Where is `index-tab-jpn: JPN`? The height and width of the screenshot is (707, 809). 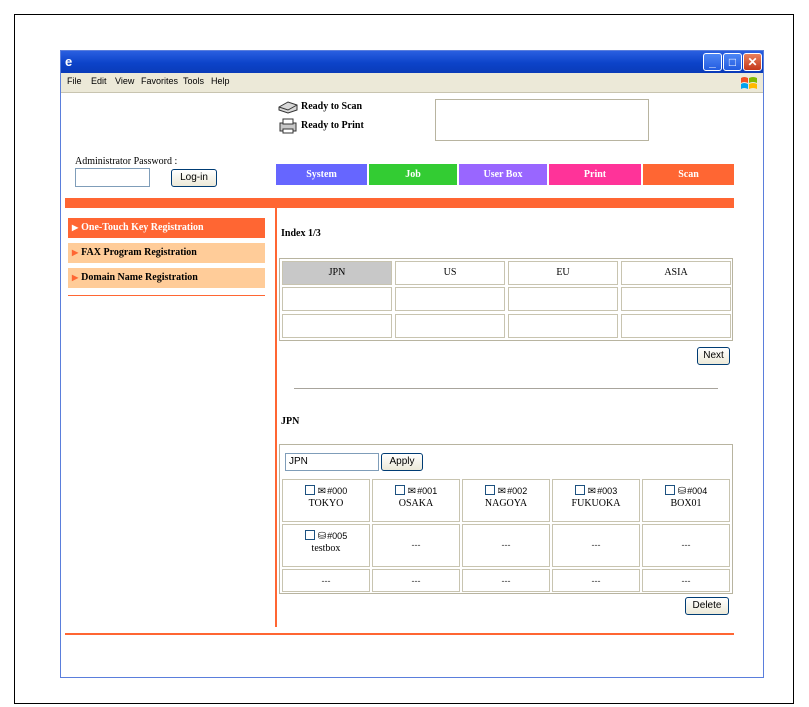
index-tab-jpn: JPN is located at coordinates (337, 273).